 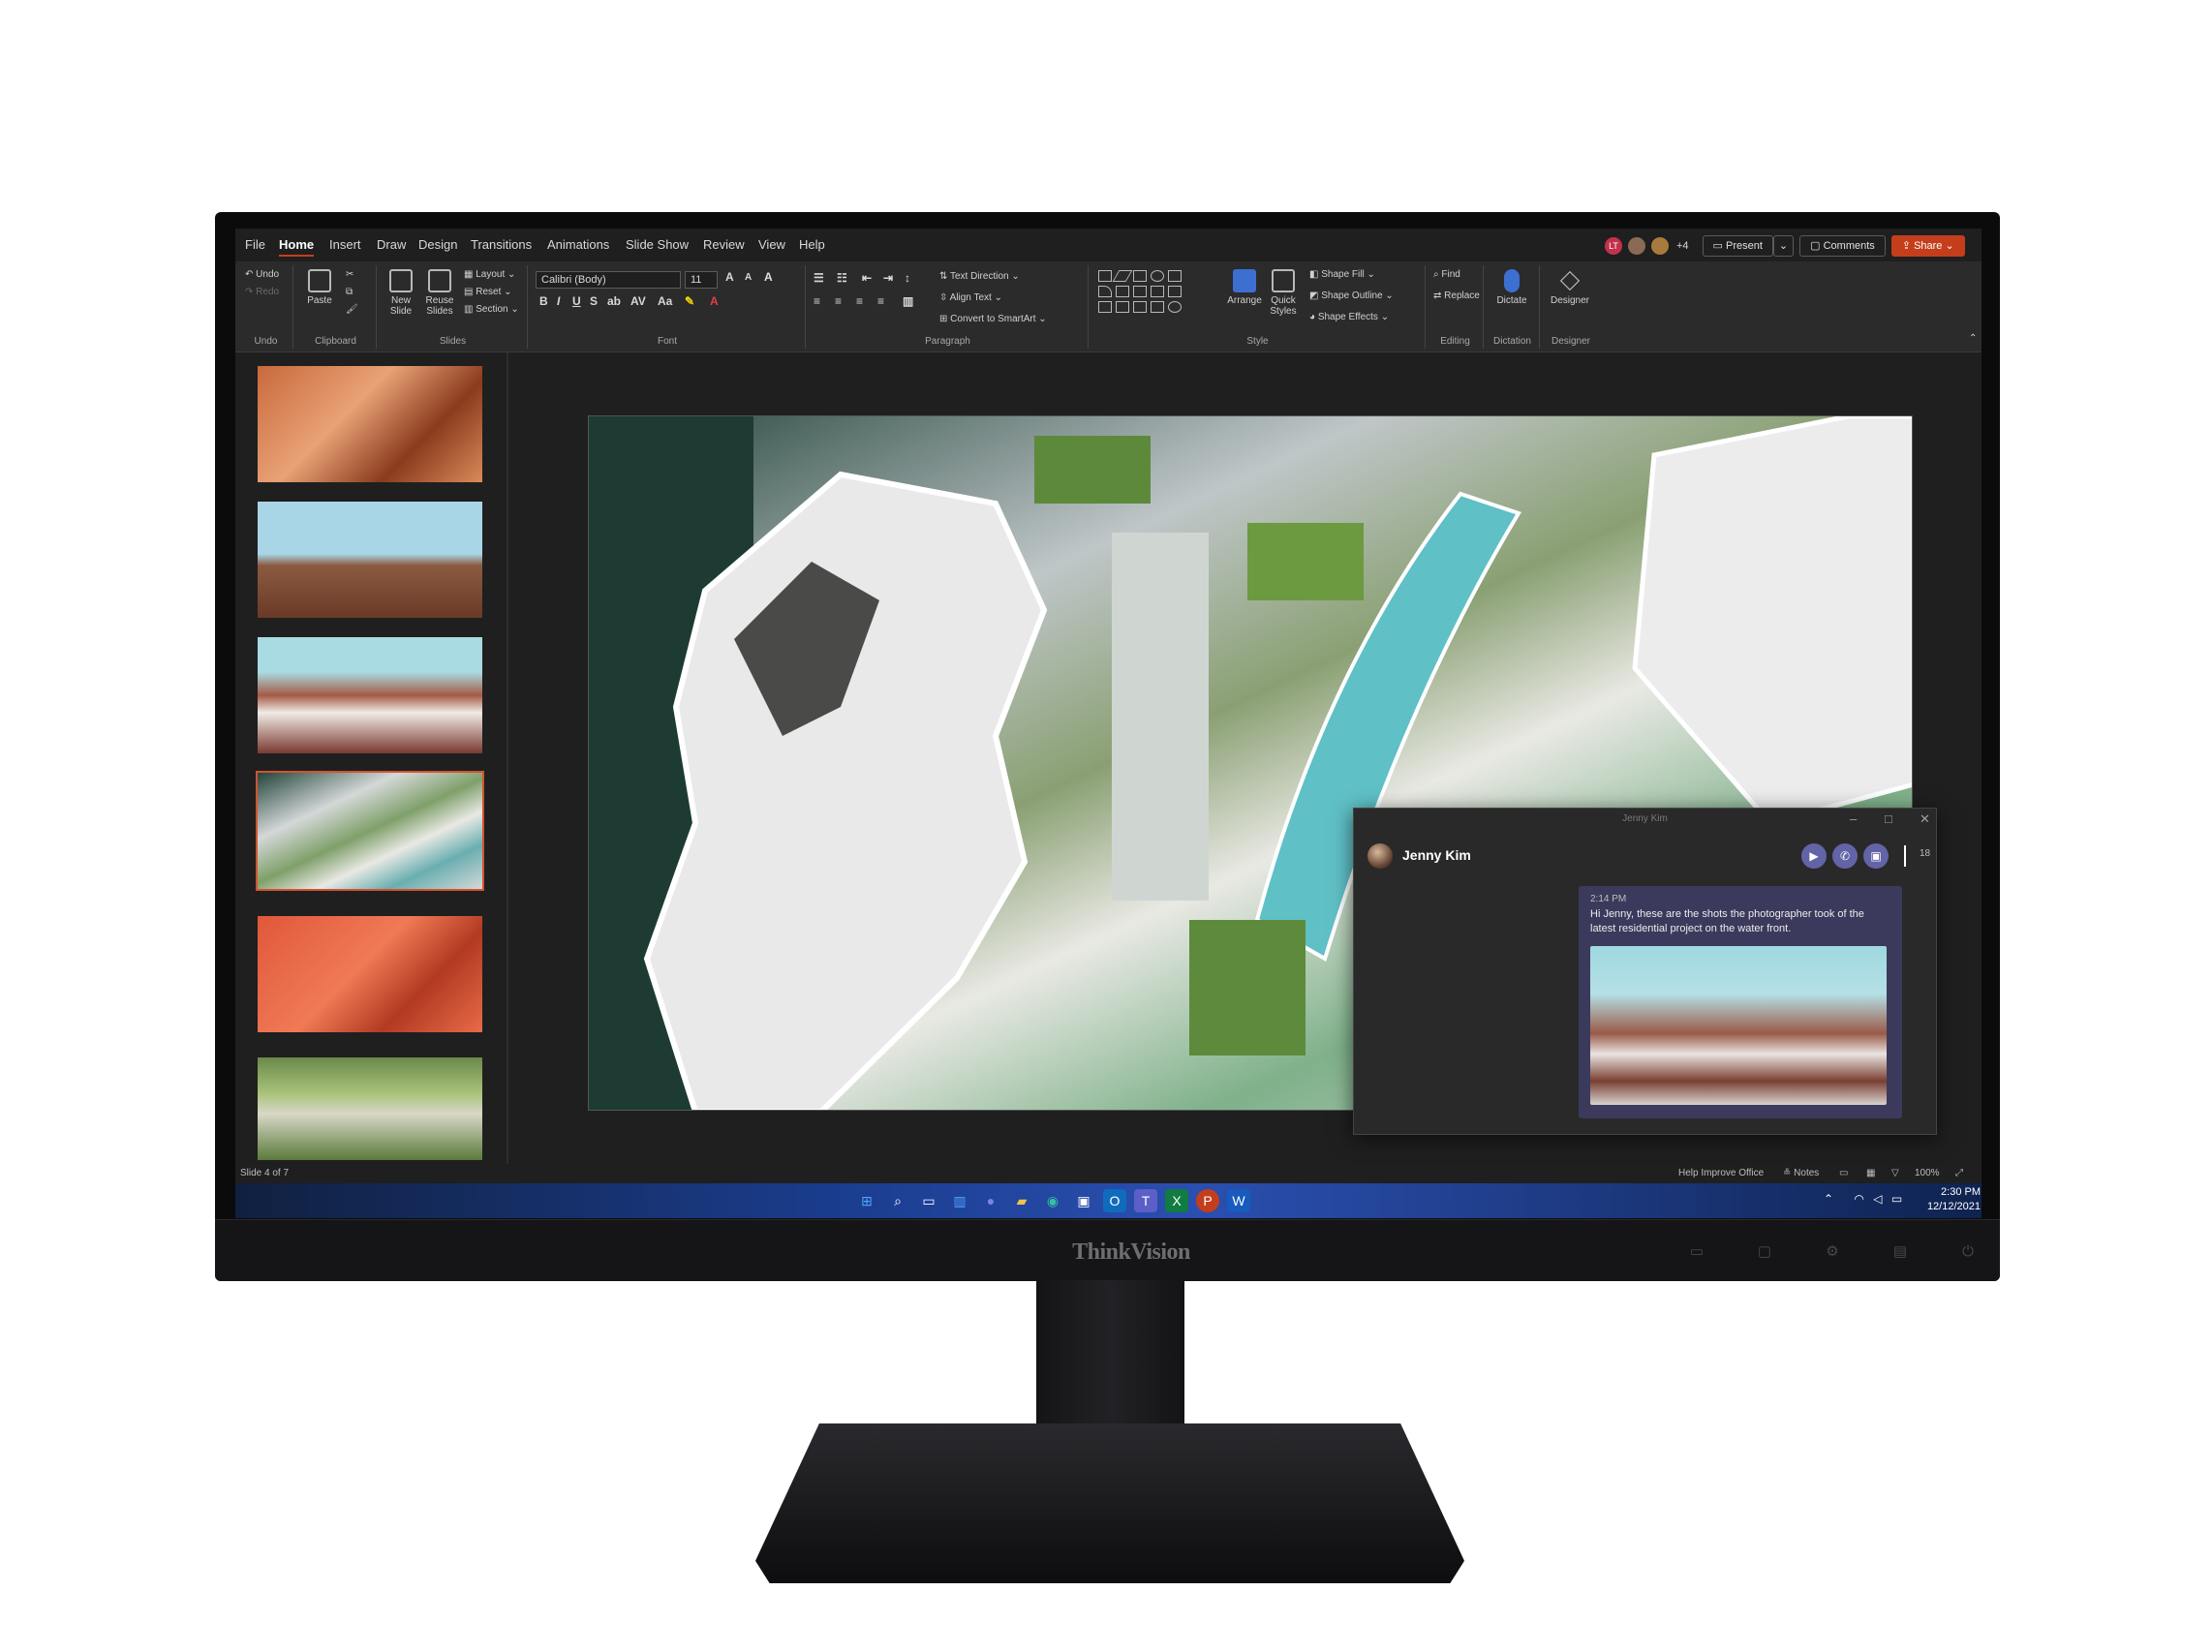 I want to click on fit-to-window-icon: ⤢, so click(x=1959, y=1173).